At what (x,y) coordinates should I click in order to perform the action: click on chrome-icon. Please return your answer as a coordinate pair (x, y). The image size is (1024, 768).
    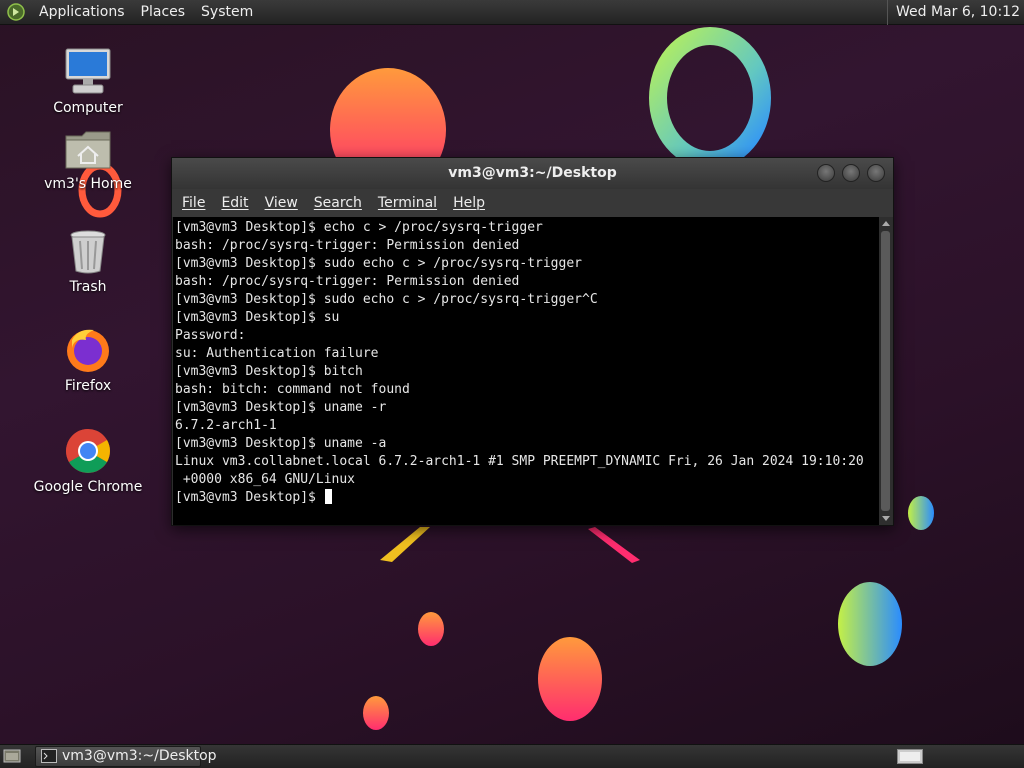
    Looking at the image, I should click on (88, 451).